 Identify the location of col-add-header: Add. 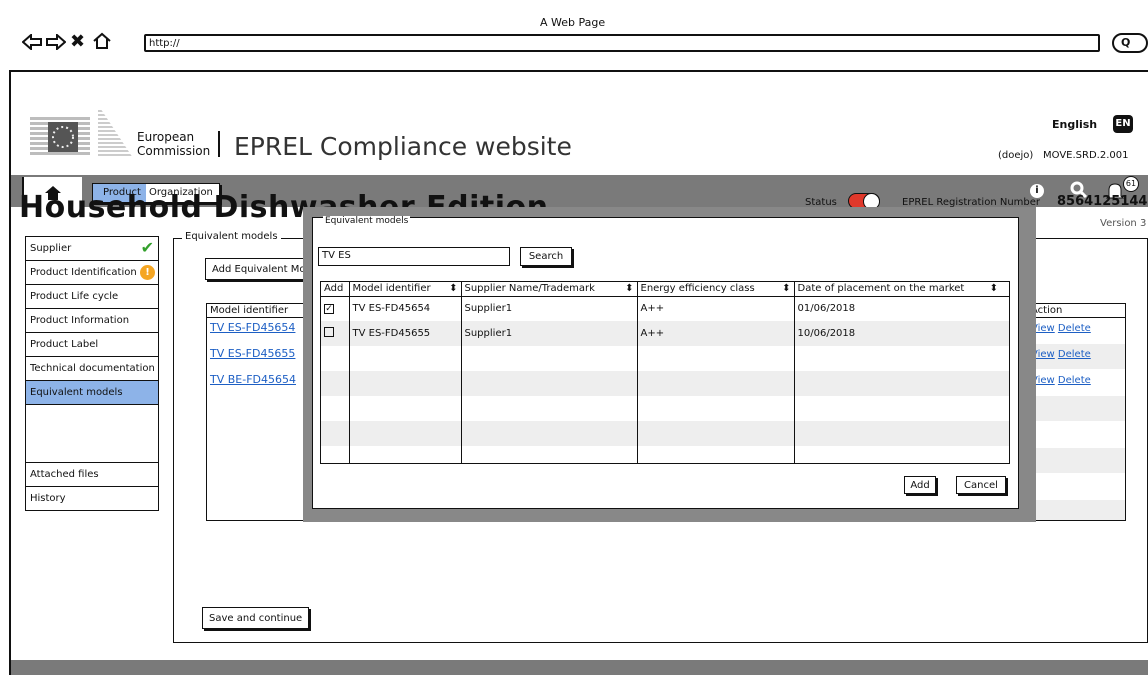
(335, 289).